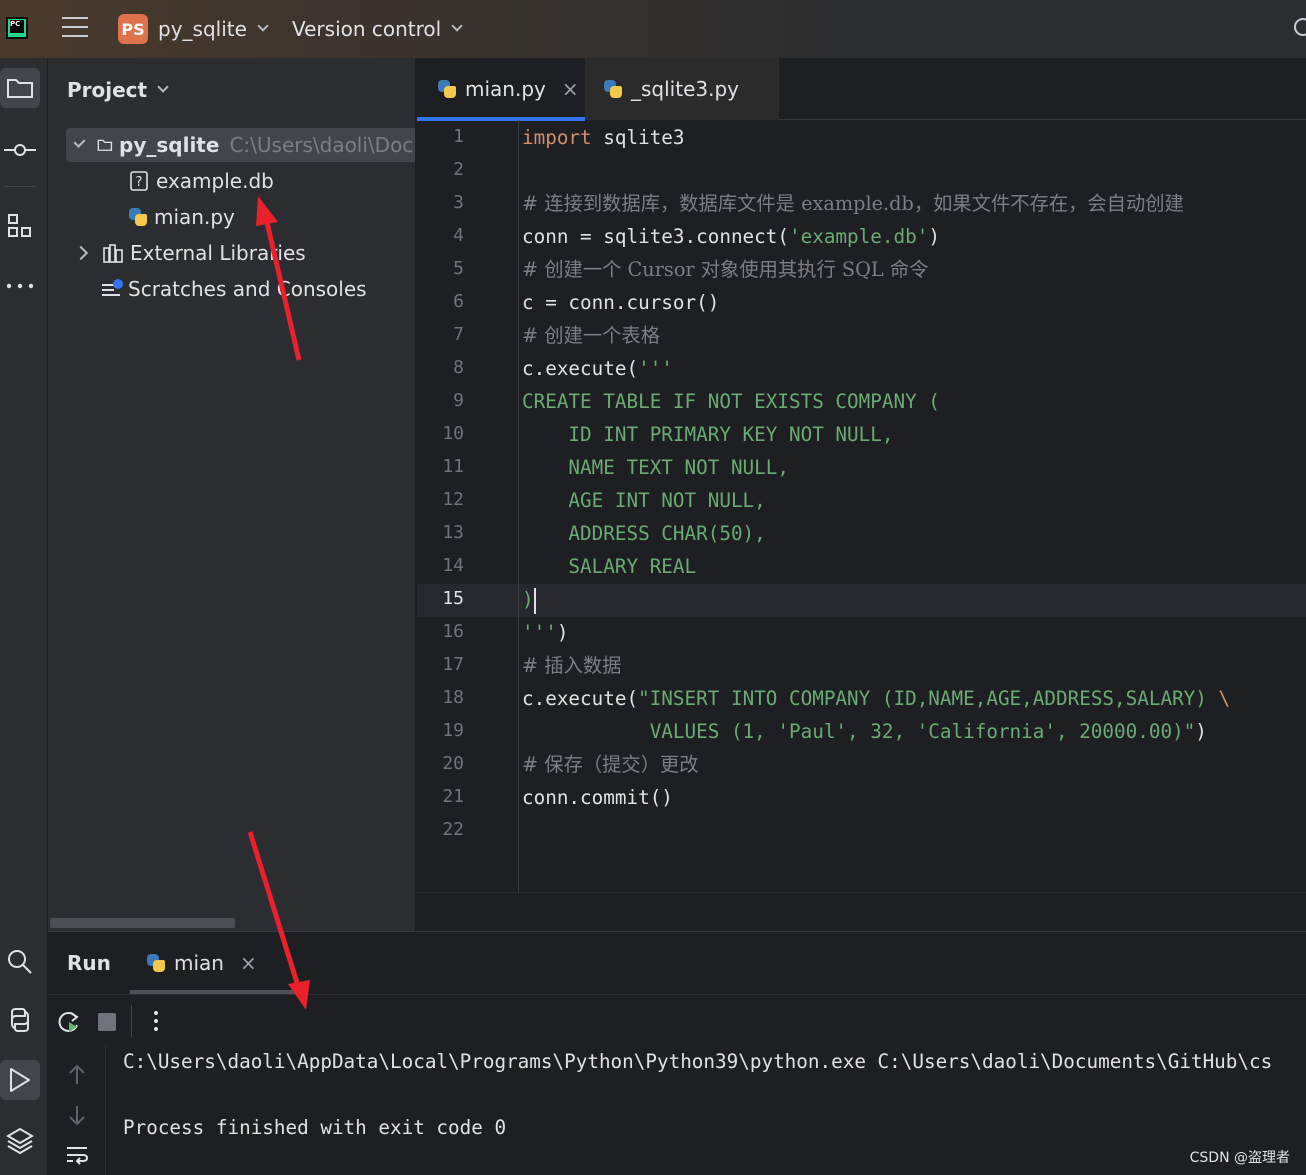  What do you see at coordinates (655, 236) in the screenshot?
I see `code-token: conn = sqlite3.connect(` at bounding box center [655, 236].